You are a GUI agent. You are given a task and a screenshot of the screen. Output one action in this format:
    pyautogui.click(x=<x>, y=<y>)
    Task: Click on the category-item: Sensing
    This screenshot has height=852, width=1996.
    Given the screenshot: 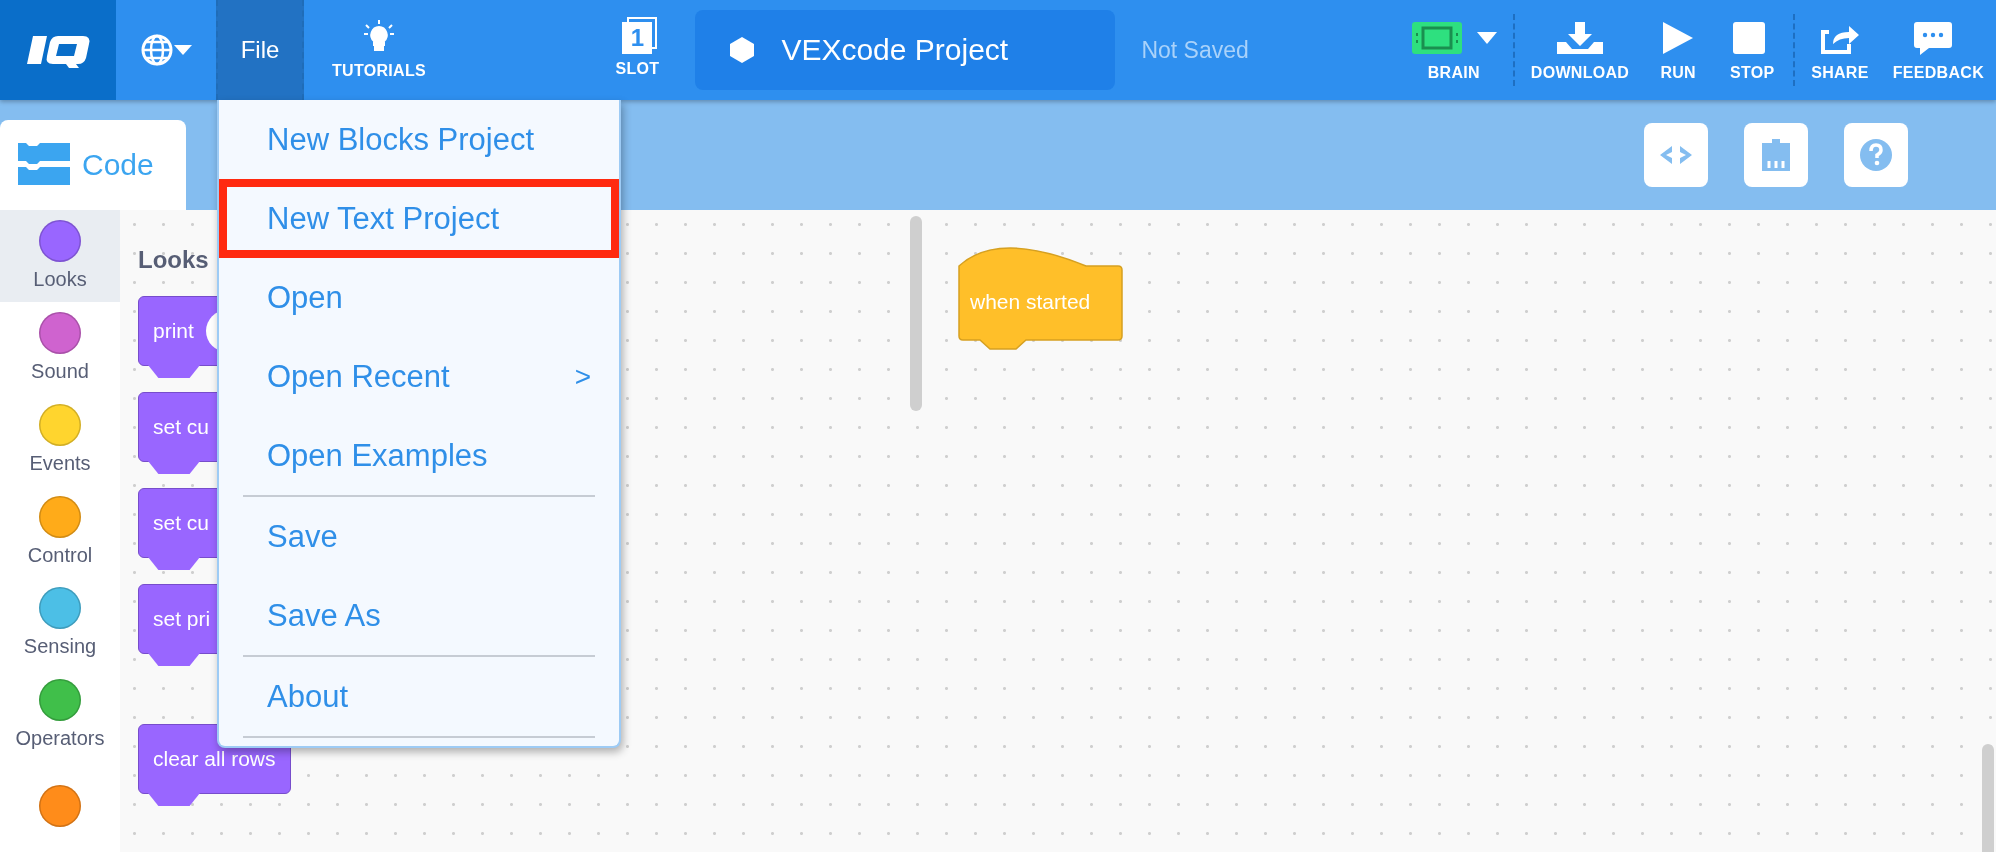 What is the action you would take?
    pyautogui.click(x=60, y=622)
    